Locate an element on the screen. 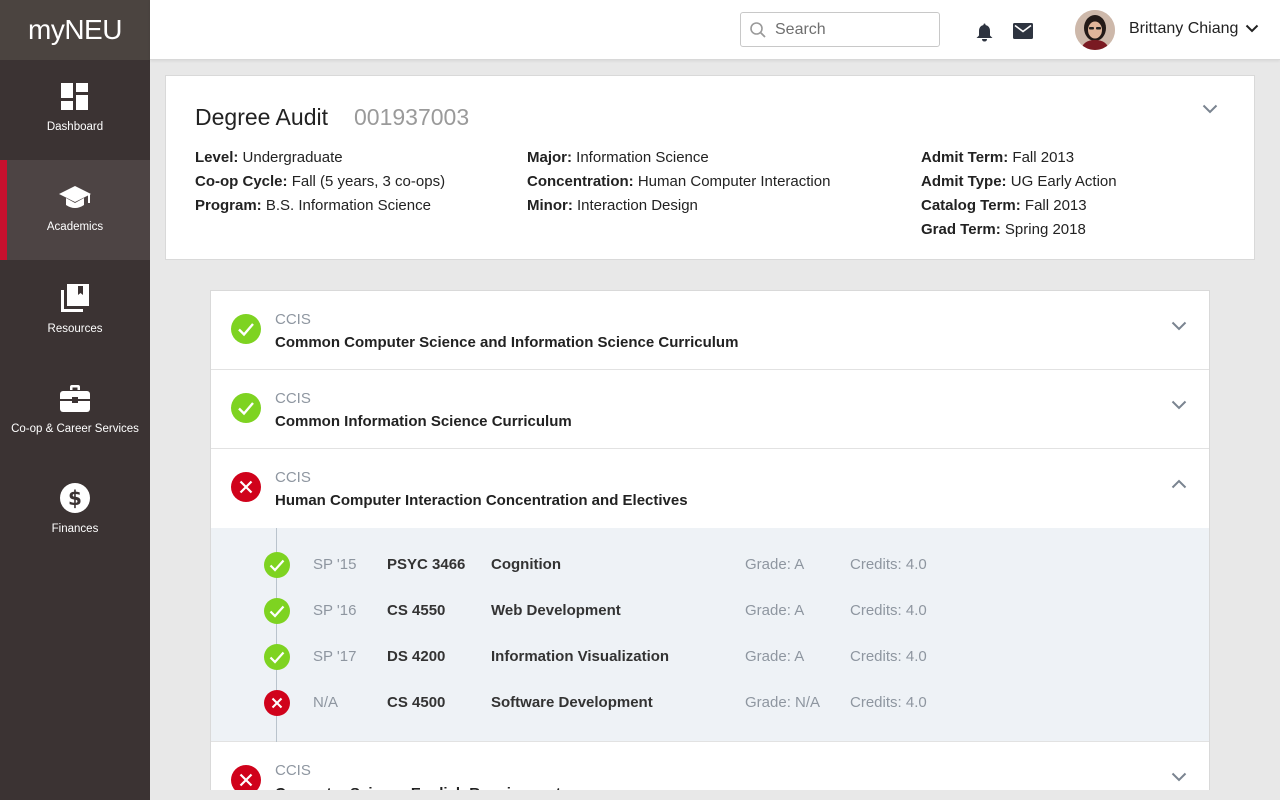 This screenshot has width=1280, height=800. info-admit-term: Admit Term: Fall 2013 is located at coordinates (998, 157).